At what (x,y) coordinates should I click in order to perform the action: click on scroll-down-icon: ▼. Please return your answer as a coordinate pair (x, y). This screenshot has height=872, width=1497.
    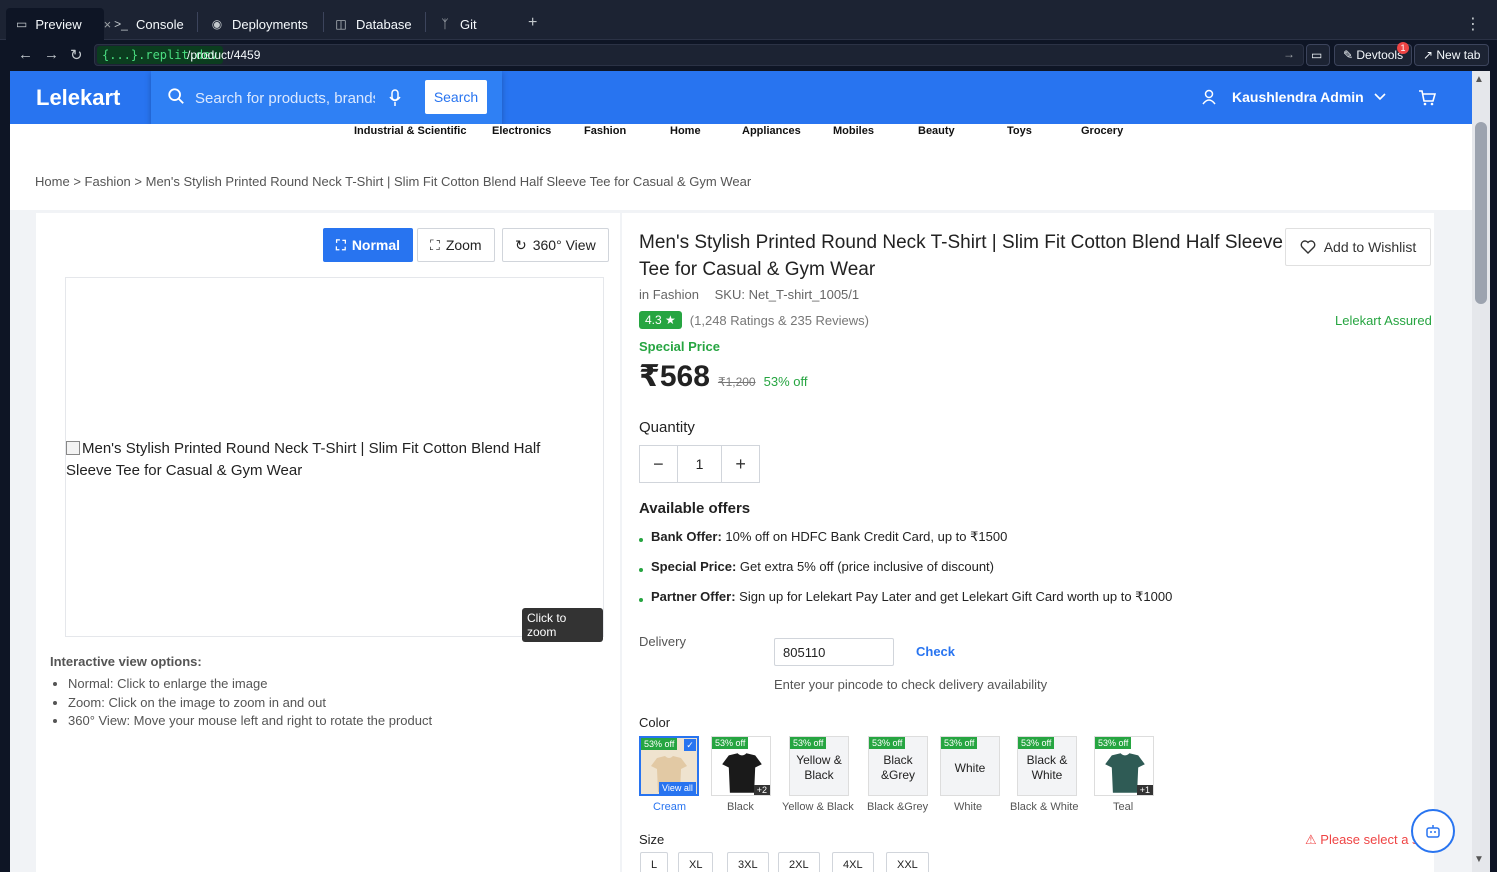
    Looking at the image, I should click on (1479, 859).